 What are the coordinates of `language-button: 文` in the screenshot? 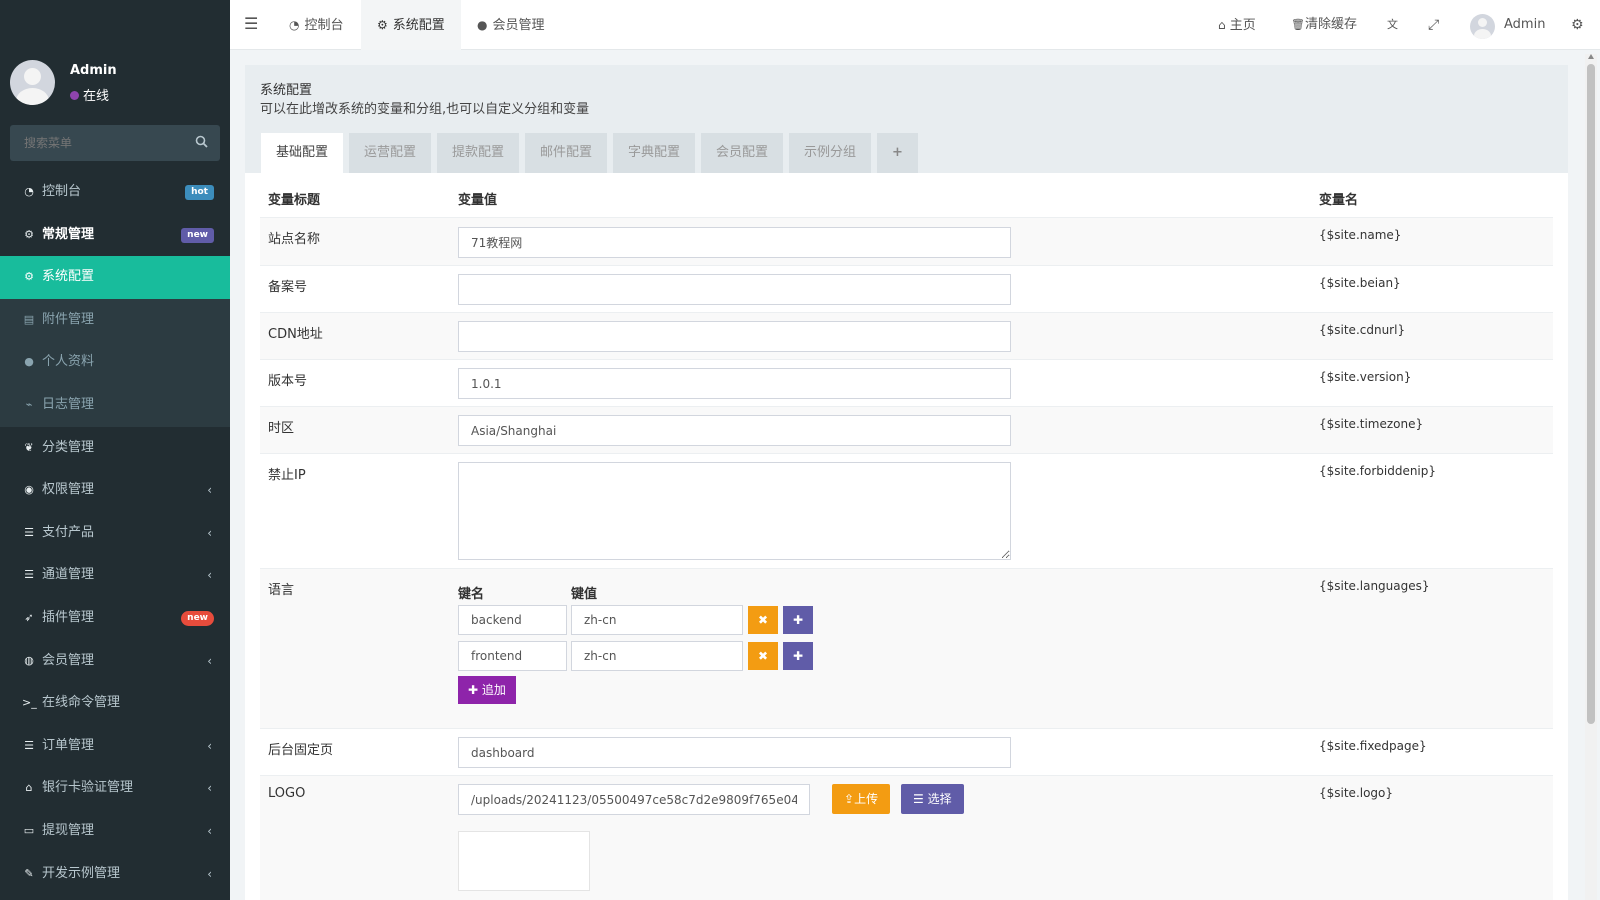 It's located at (1392, 25).